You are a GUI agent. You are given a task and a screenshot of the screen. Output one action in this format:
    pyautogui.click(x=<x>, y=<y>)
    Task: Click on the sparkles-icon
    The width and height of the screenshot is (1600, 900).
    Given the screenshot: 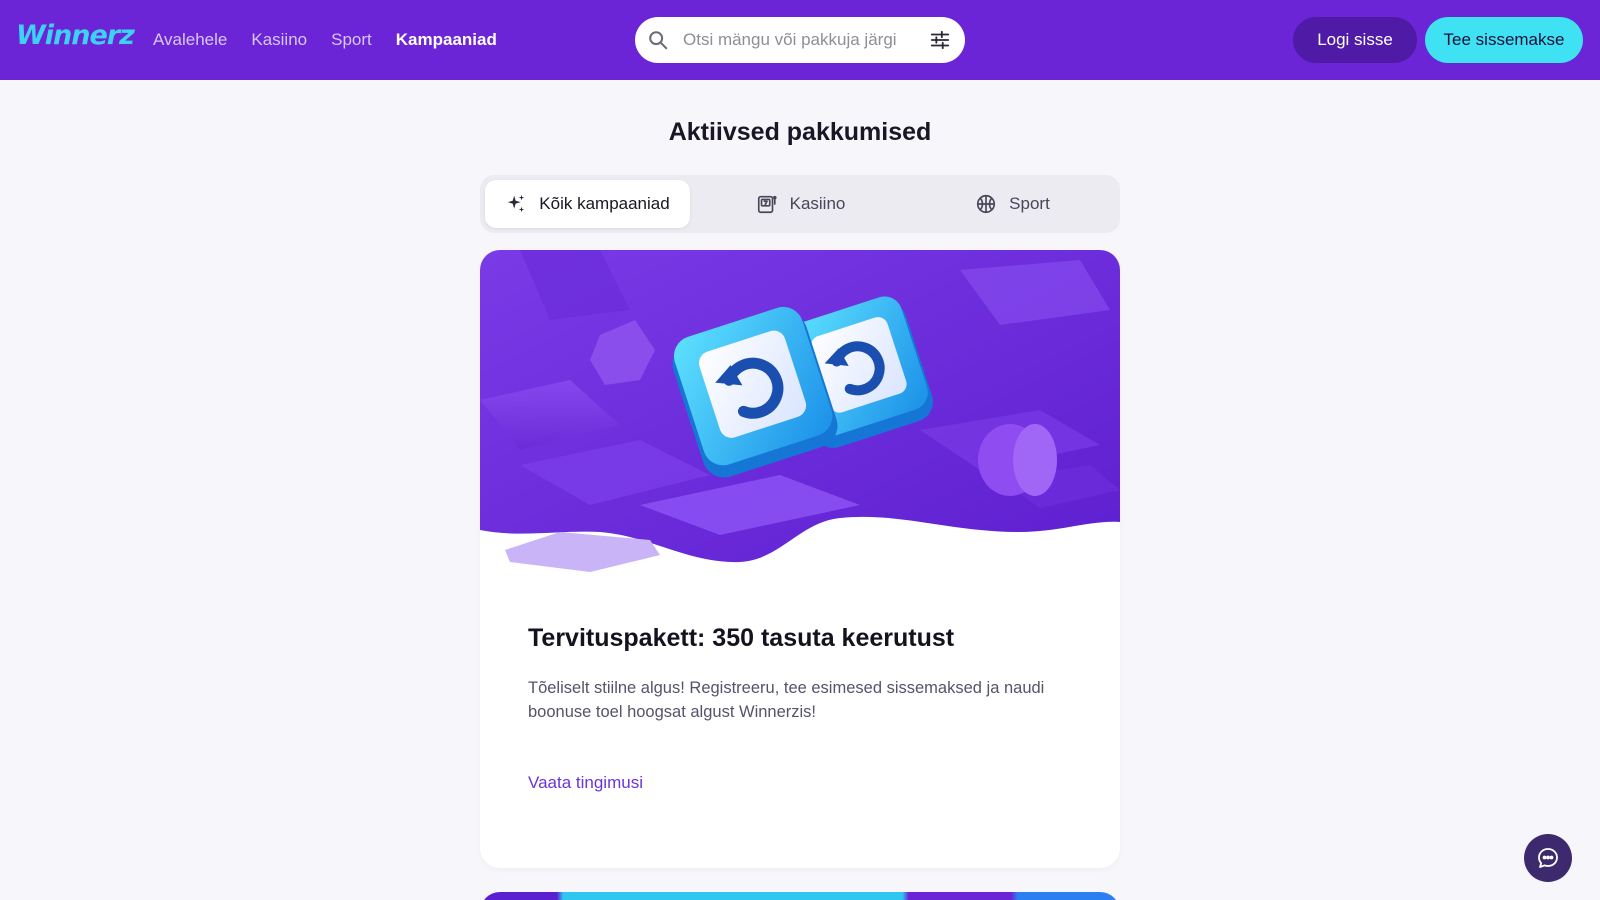 What is the action you would take?
    pyautogui.click(x=516, y=203)
    